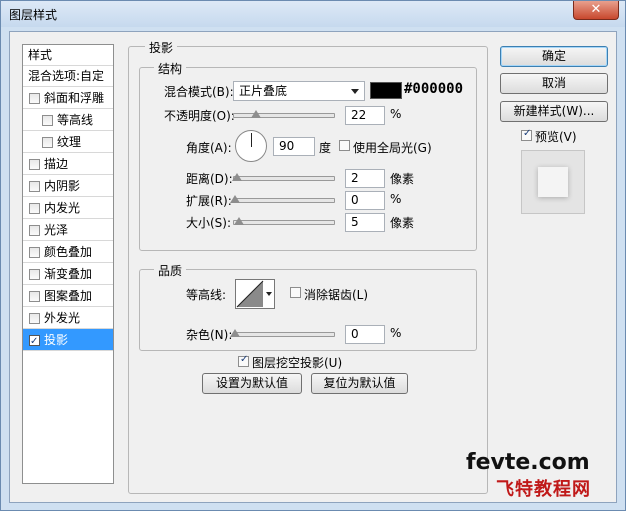  I want to click on style-item: ✓ 投影, so click(68, 340).